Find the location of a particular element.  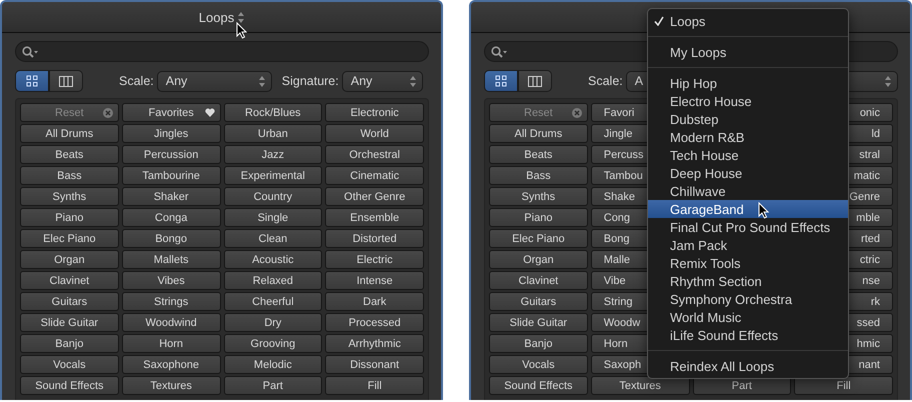

panel-title: Loops is located at coordinates (216, 17).